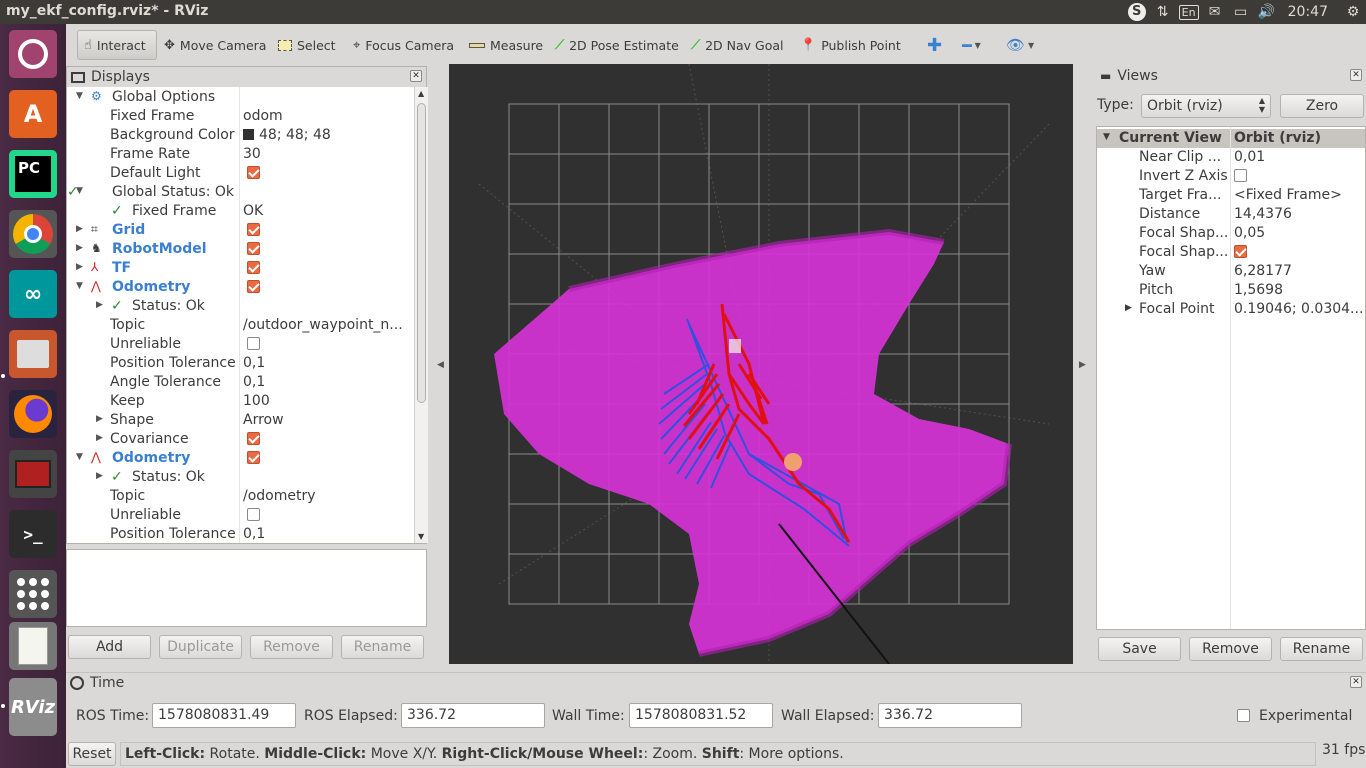 Image resolution: width=1366 pixels, height=768 pixels. I want to click on display-row: Keep 100, so click(240, 401).